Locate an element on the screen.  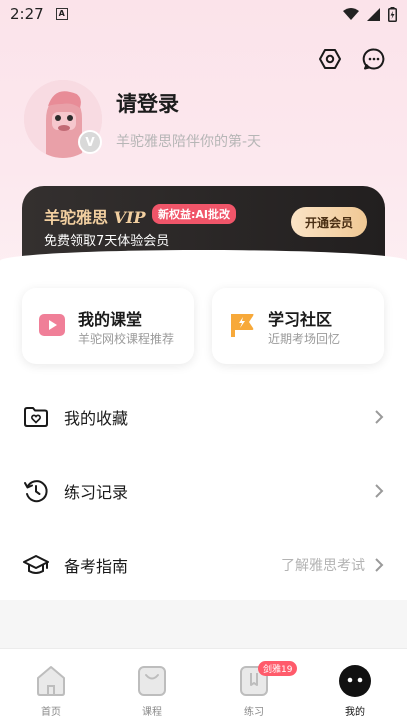
wifi-icon is located at coordinates (351, 14).